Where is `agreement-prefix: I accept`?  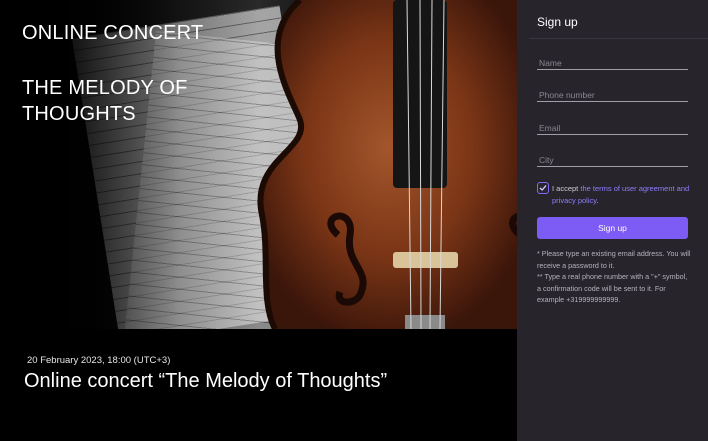 agreement-prefix: I accept is located at coordinates (566, 188).